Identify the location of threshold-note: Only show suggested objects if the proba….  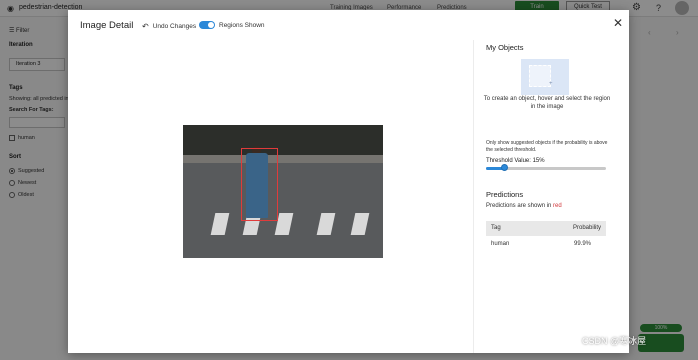
(547, 146).